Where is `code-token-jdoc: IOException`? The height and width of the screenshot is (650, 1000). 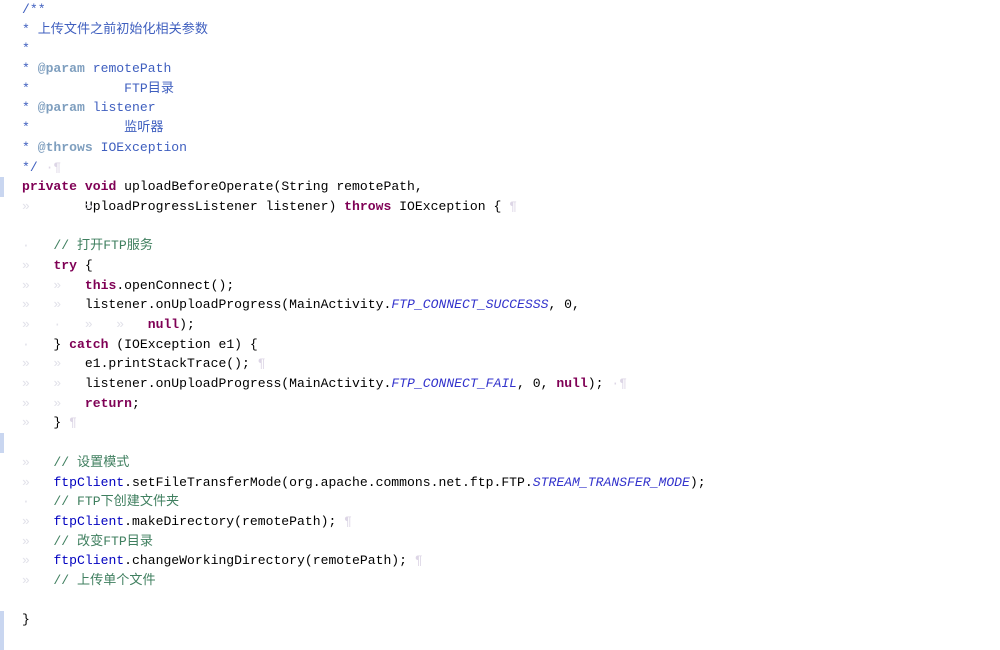
code-token-jdoc: IOException is located at coordinates (140, 147).